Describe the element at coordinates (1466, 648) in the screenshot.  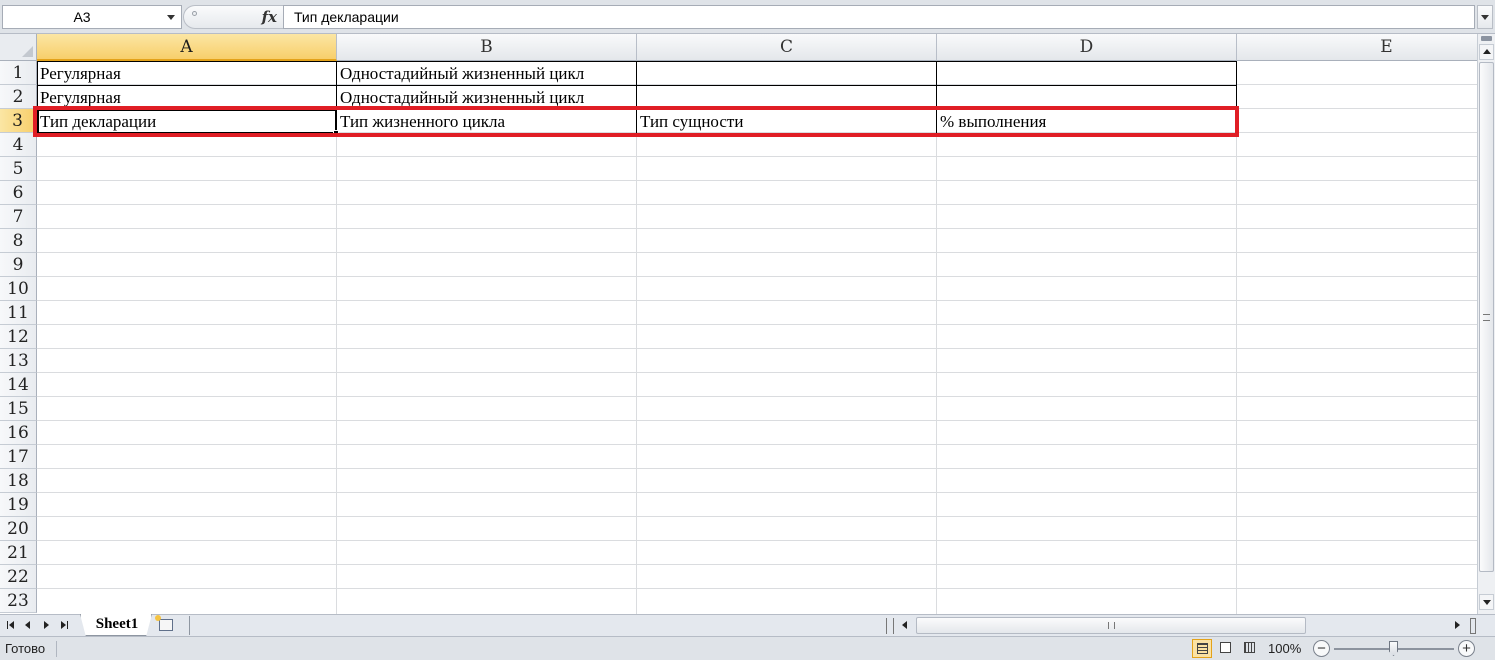
I see `zoom-in-button: +` at that location.